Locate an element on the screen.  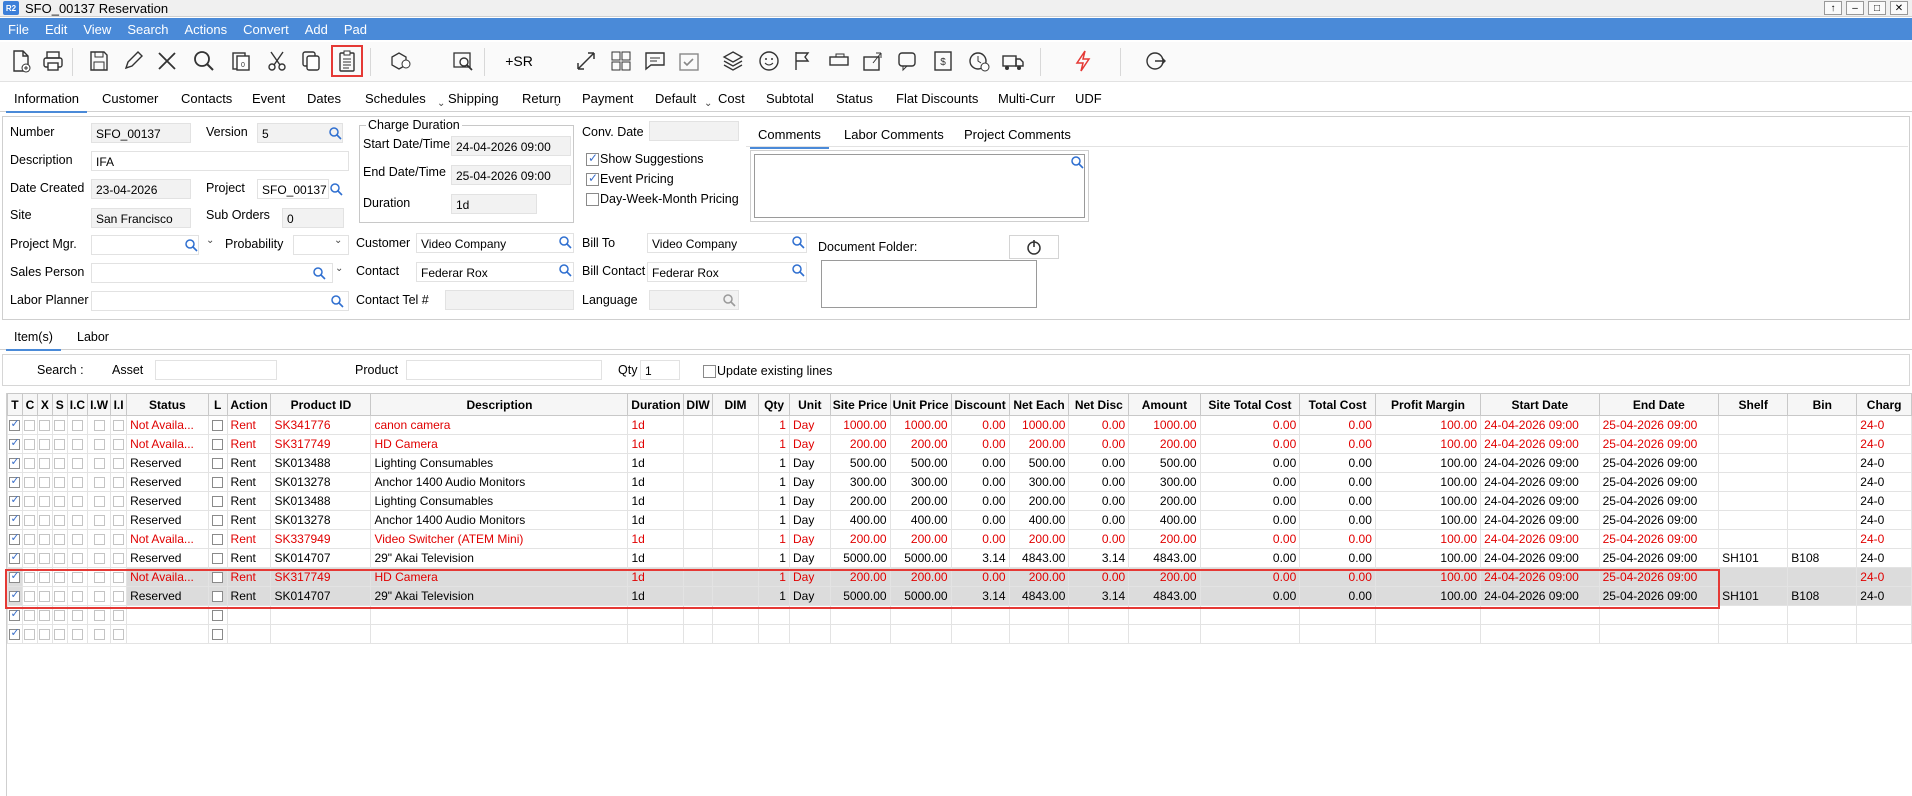
document-folder-box is located at coordinates (929, 284).